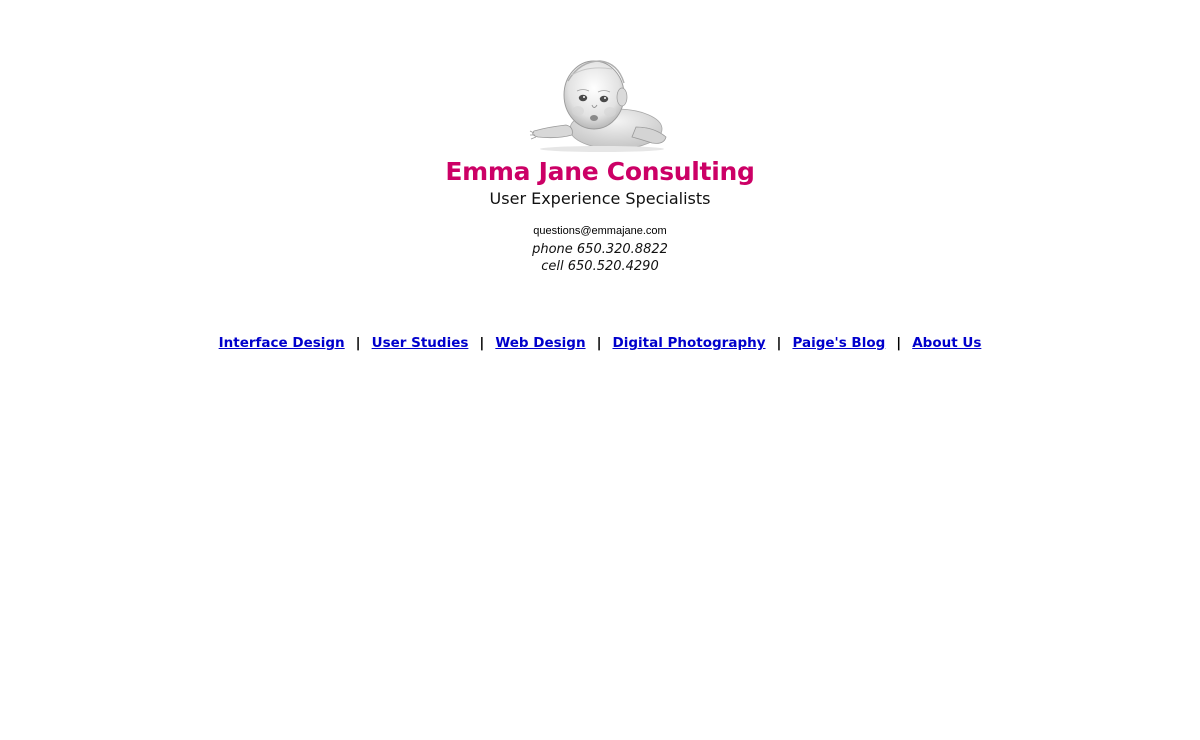 The image size is (1200, 740). Describe the element at coordinates (600, 249) in the screenshot. I see `contact-phone: phone 650.320.8822` at that location.